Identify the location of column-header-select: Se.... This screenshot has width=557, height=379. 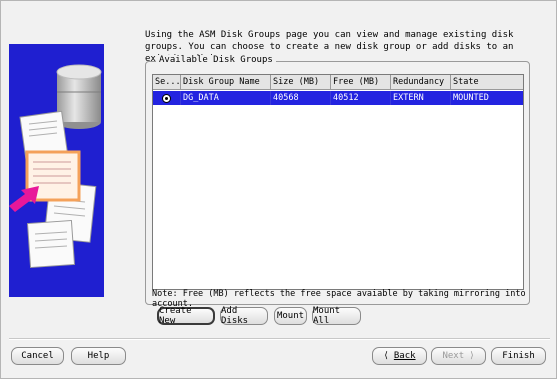
(167, 82).